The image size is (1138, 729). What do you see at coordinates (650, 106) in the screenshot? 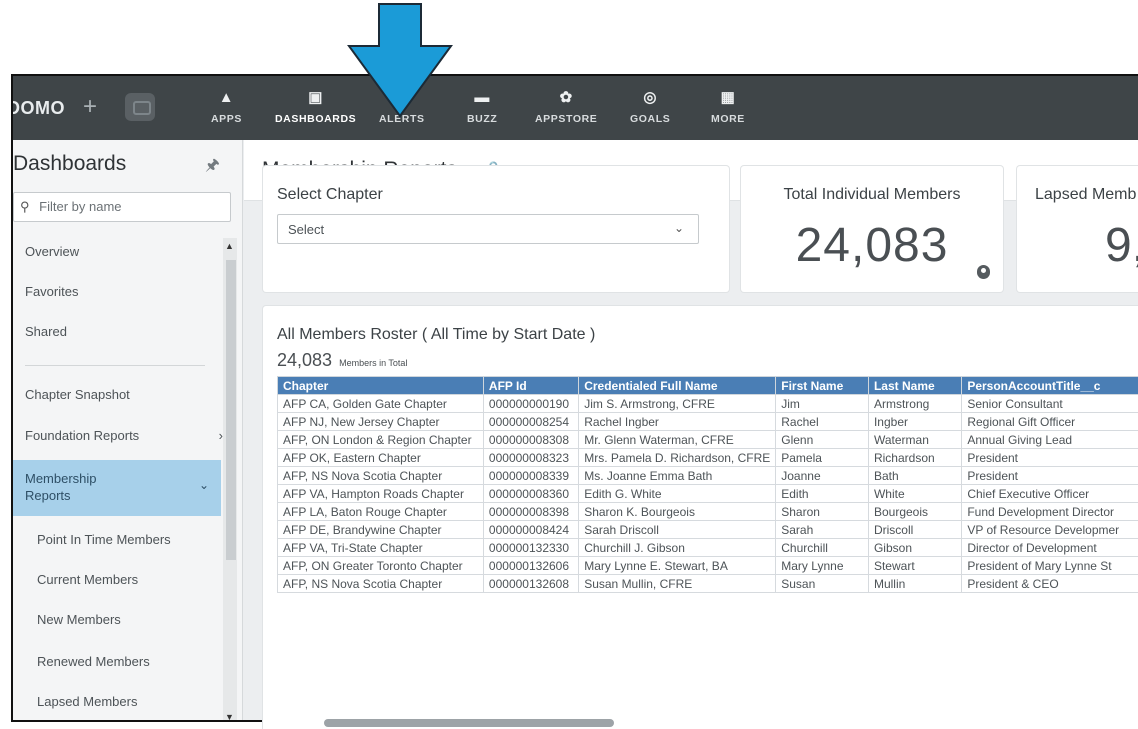
I see `nav-goals: ◎ GOALS` at bounding box center [650, 106].